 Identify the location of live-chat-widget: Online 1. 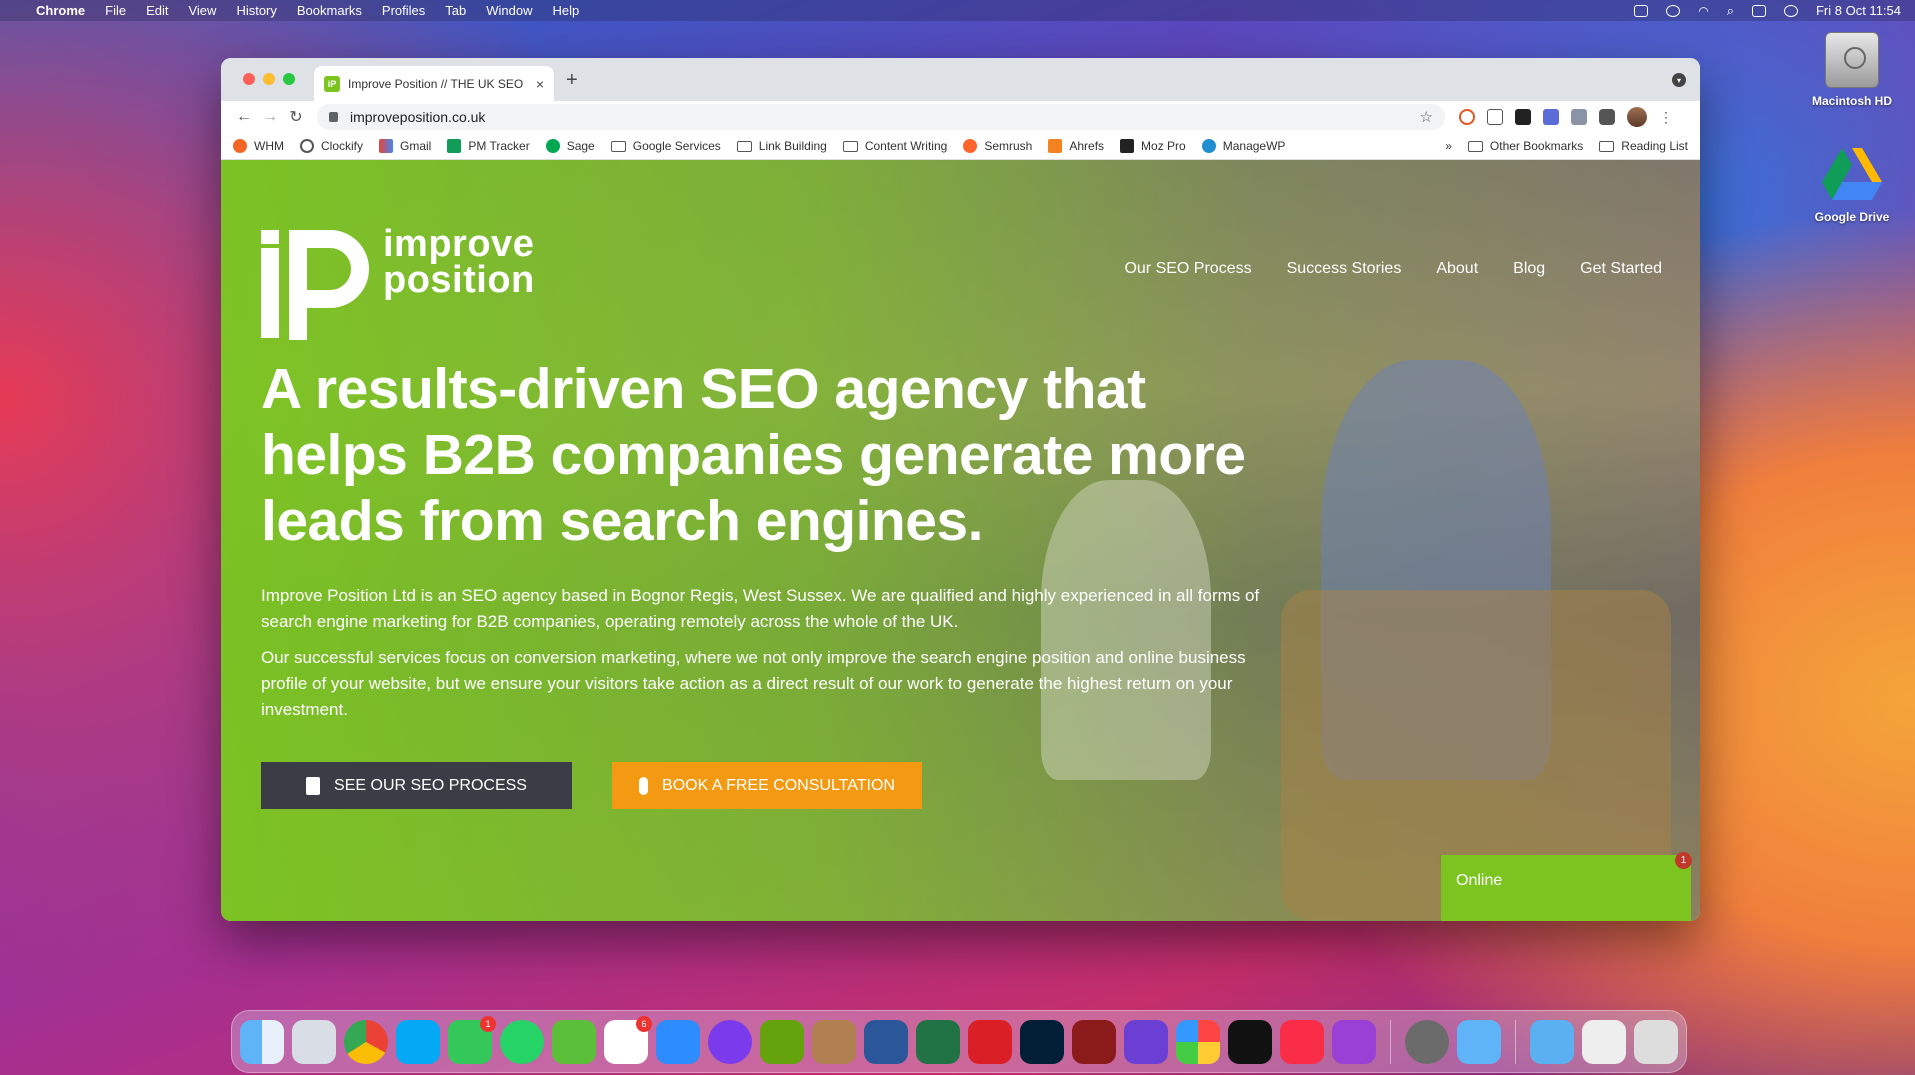
(1566, 886).